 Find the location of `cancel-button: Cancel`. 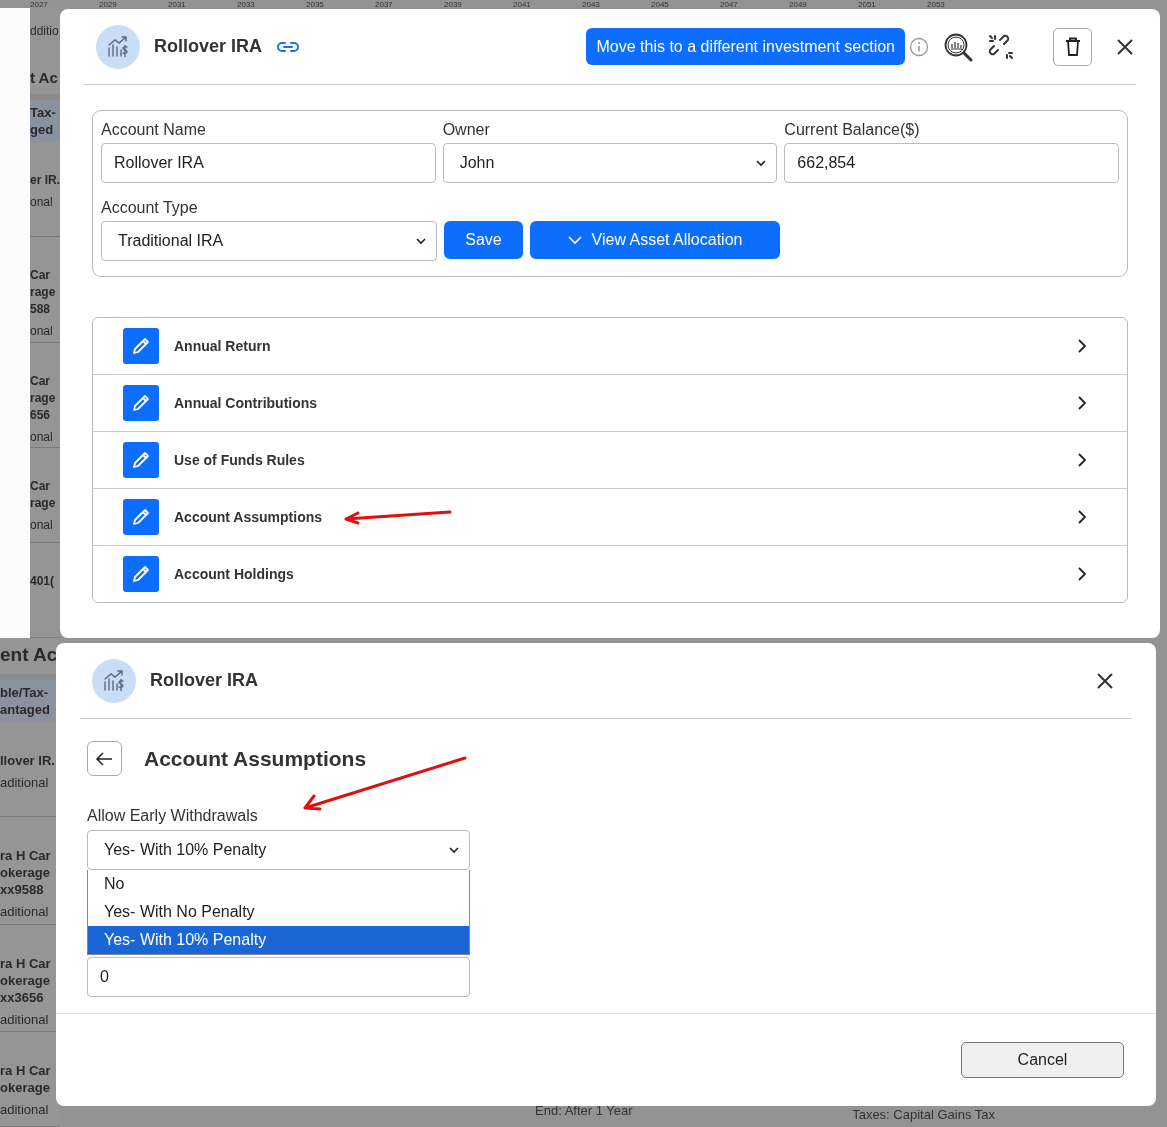

cancel-button: Cancel is located at coordinates (1042, 1060).